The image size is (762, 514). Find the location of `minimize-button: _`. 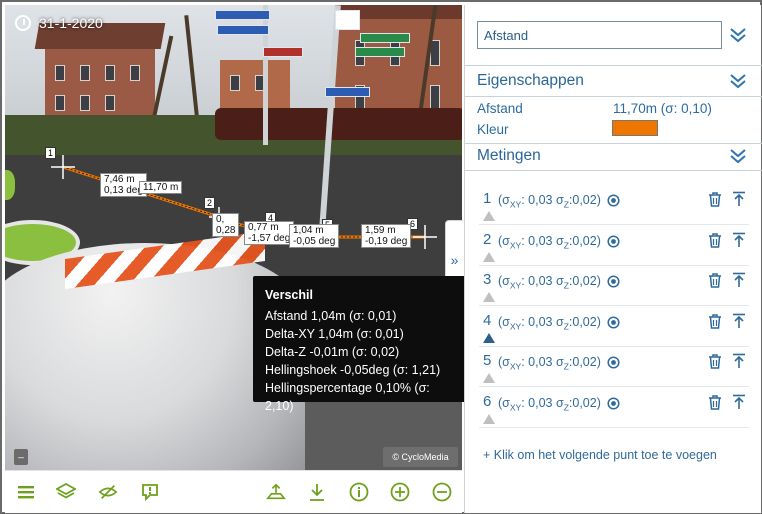

minimize-button: _ is located at coordinates (21, 457).